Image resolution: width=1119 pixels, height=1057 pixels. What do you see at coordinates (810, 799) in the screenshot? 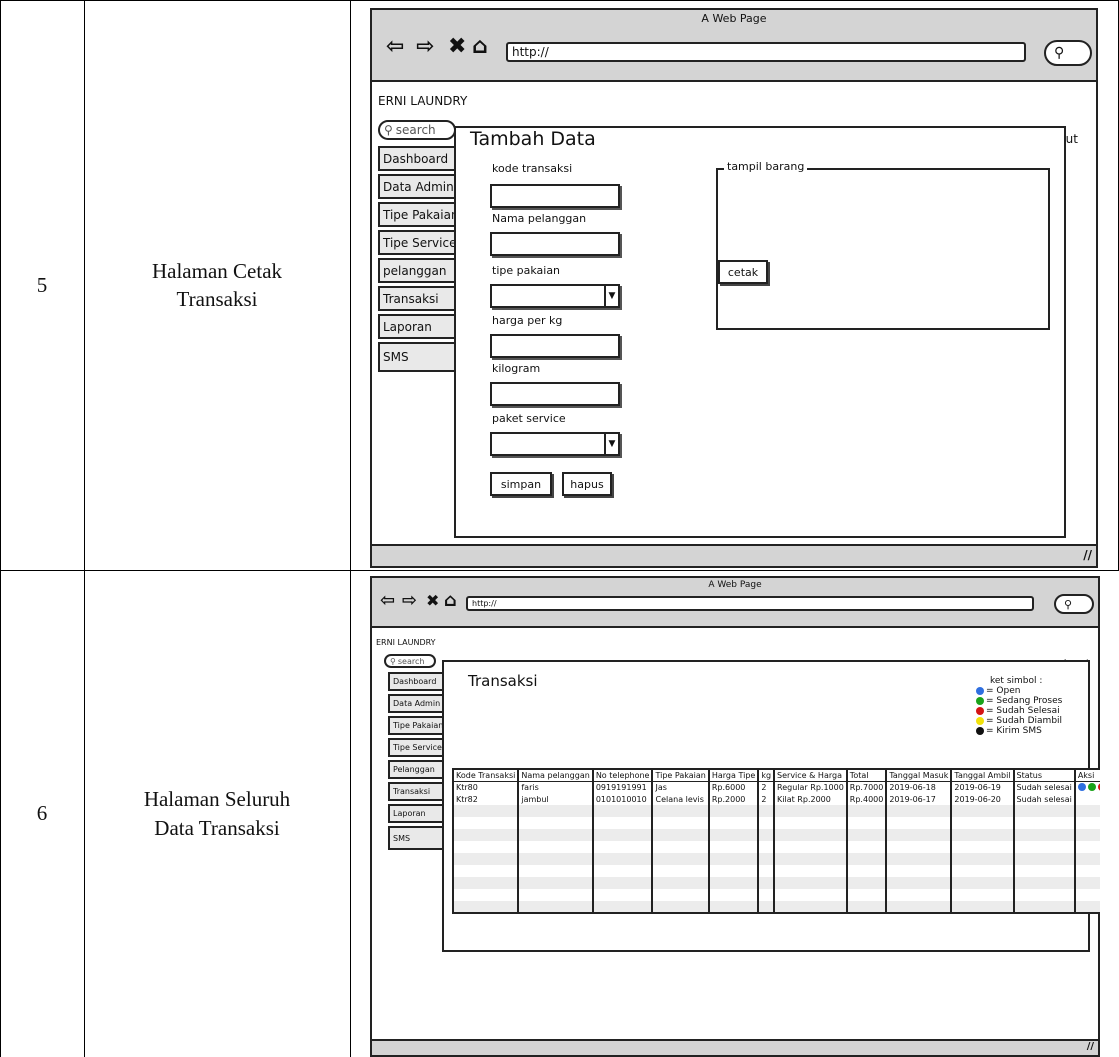
I see `table-cell: Kilat Rp.2000` at bounding box center [810, 799].